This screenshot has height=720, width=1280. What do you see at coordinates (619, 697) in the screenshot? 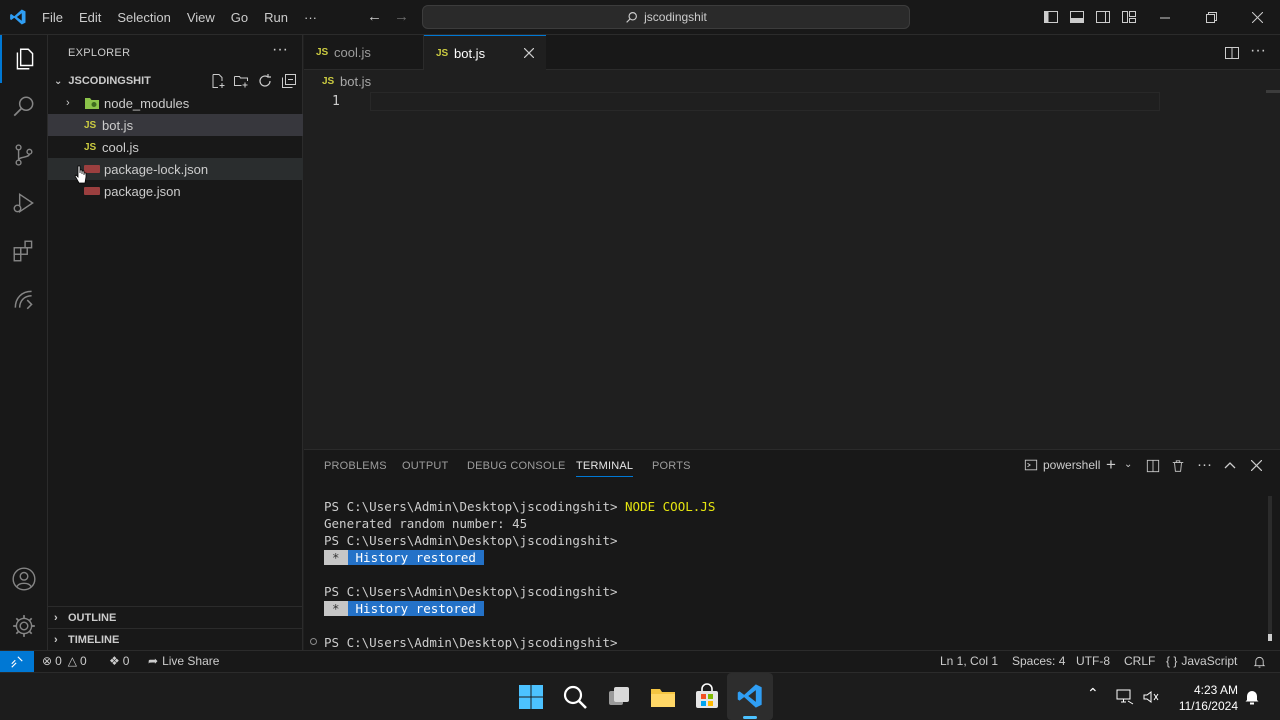
I see `task-view-icon` at bounding box center [619, 697].